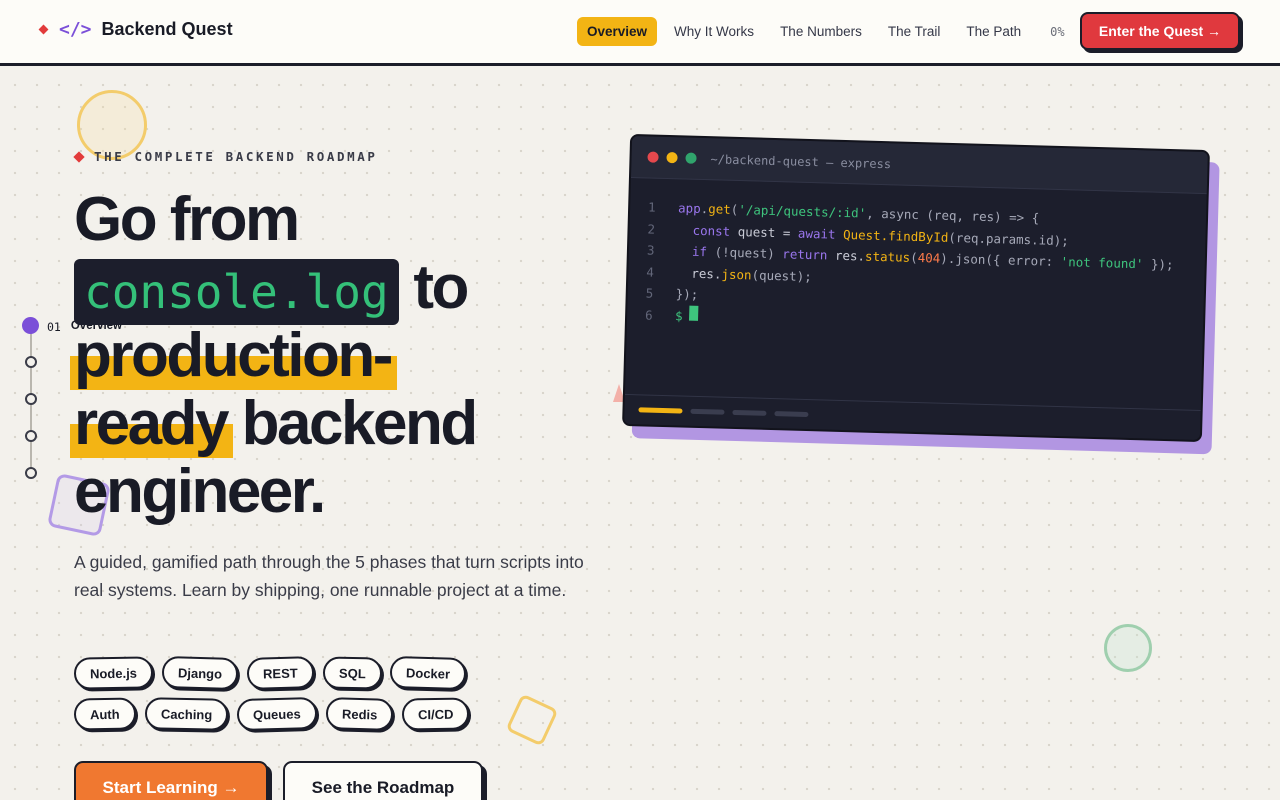  I want to click on minimize-dot-icon, so click(672, 157).